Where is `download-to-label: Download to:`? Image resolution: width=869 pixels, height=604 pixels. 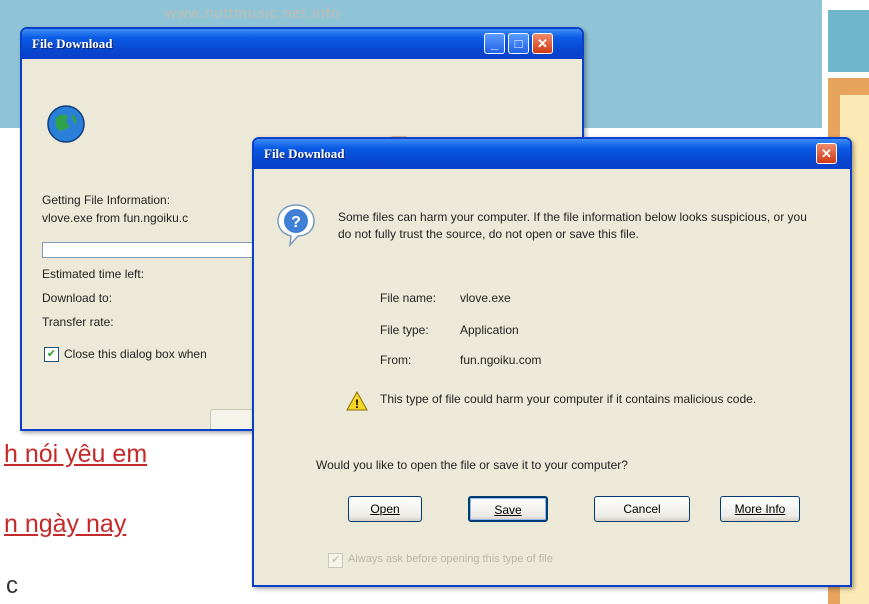 download-to-label: Download to: is located at coordinates (77, 298).